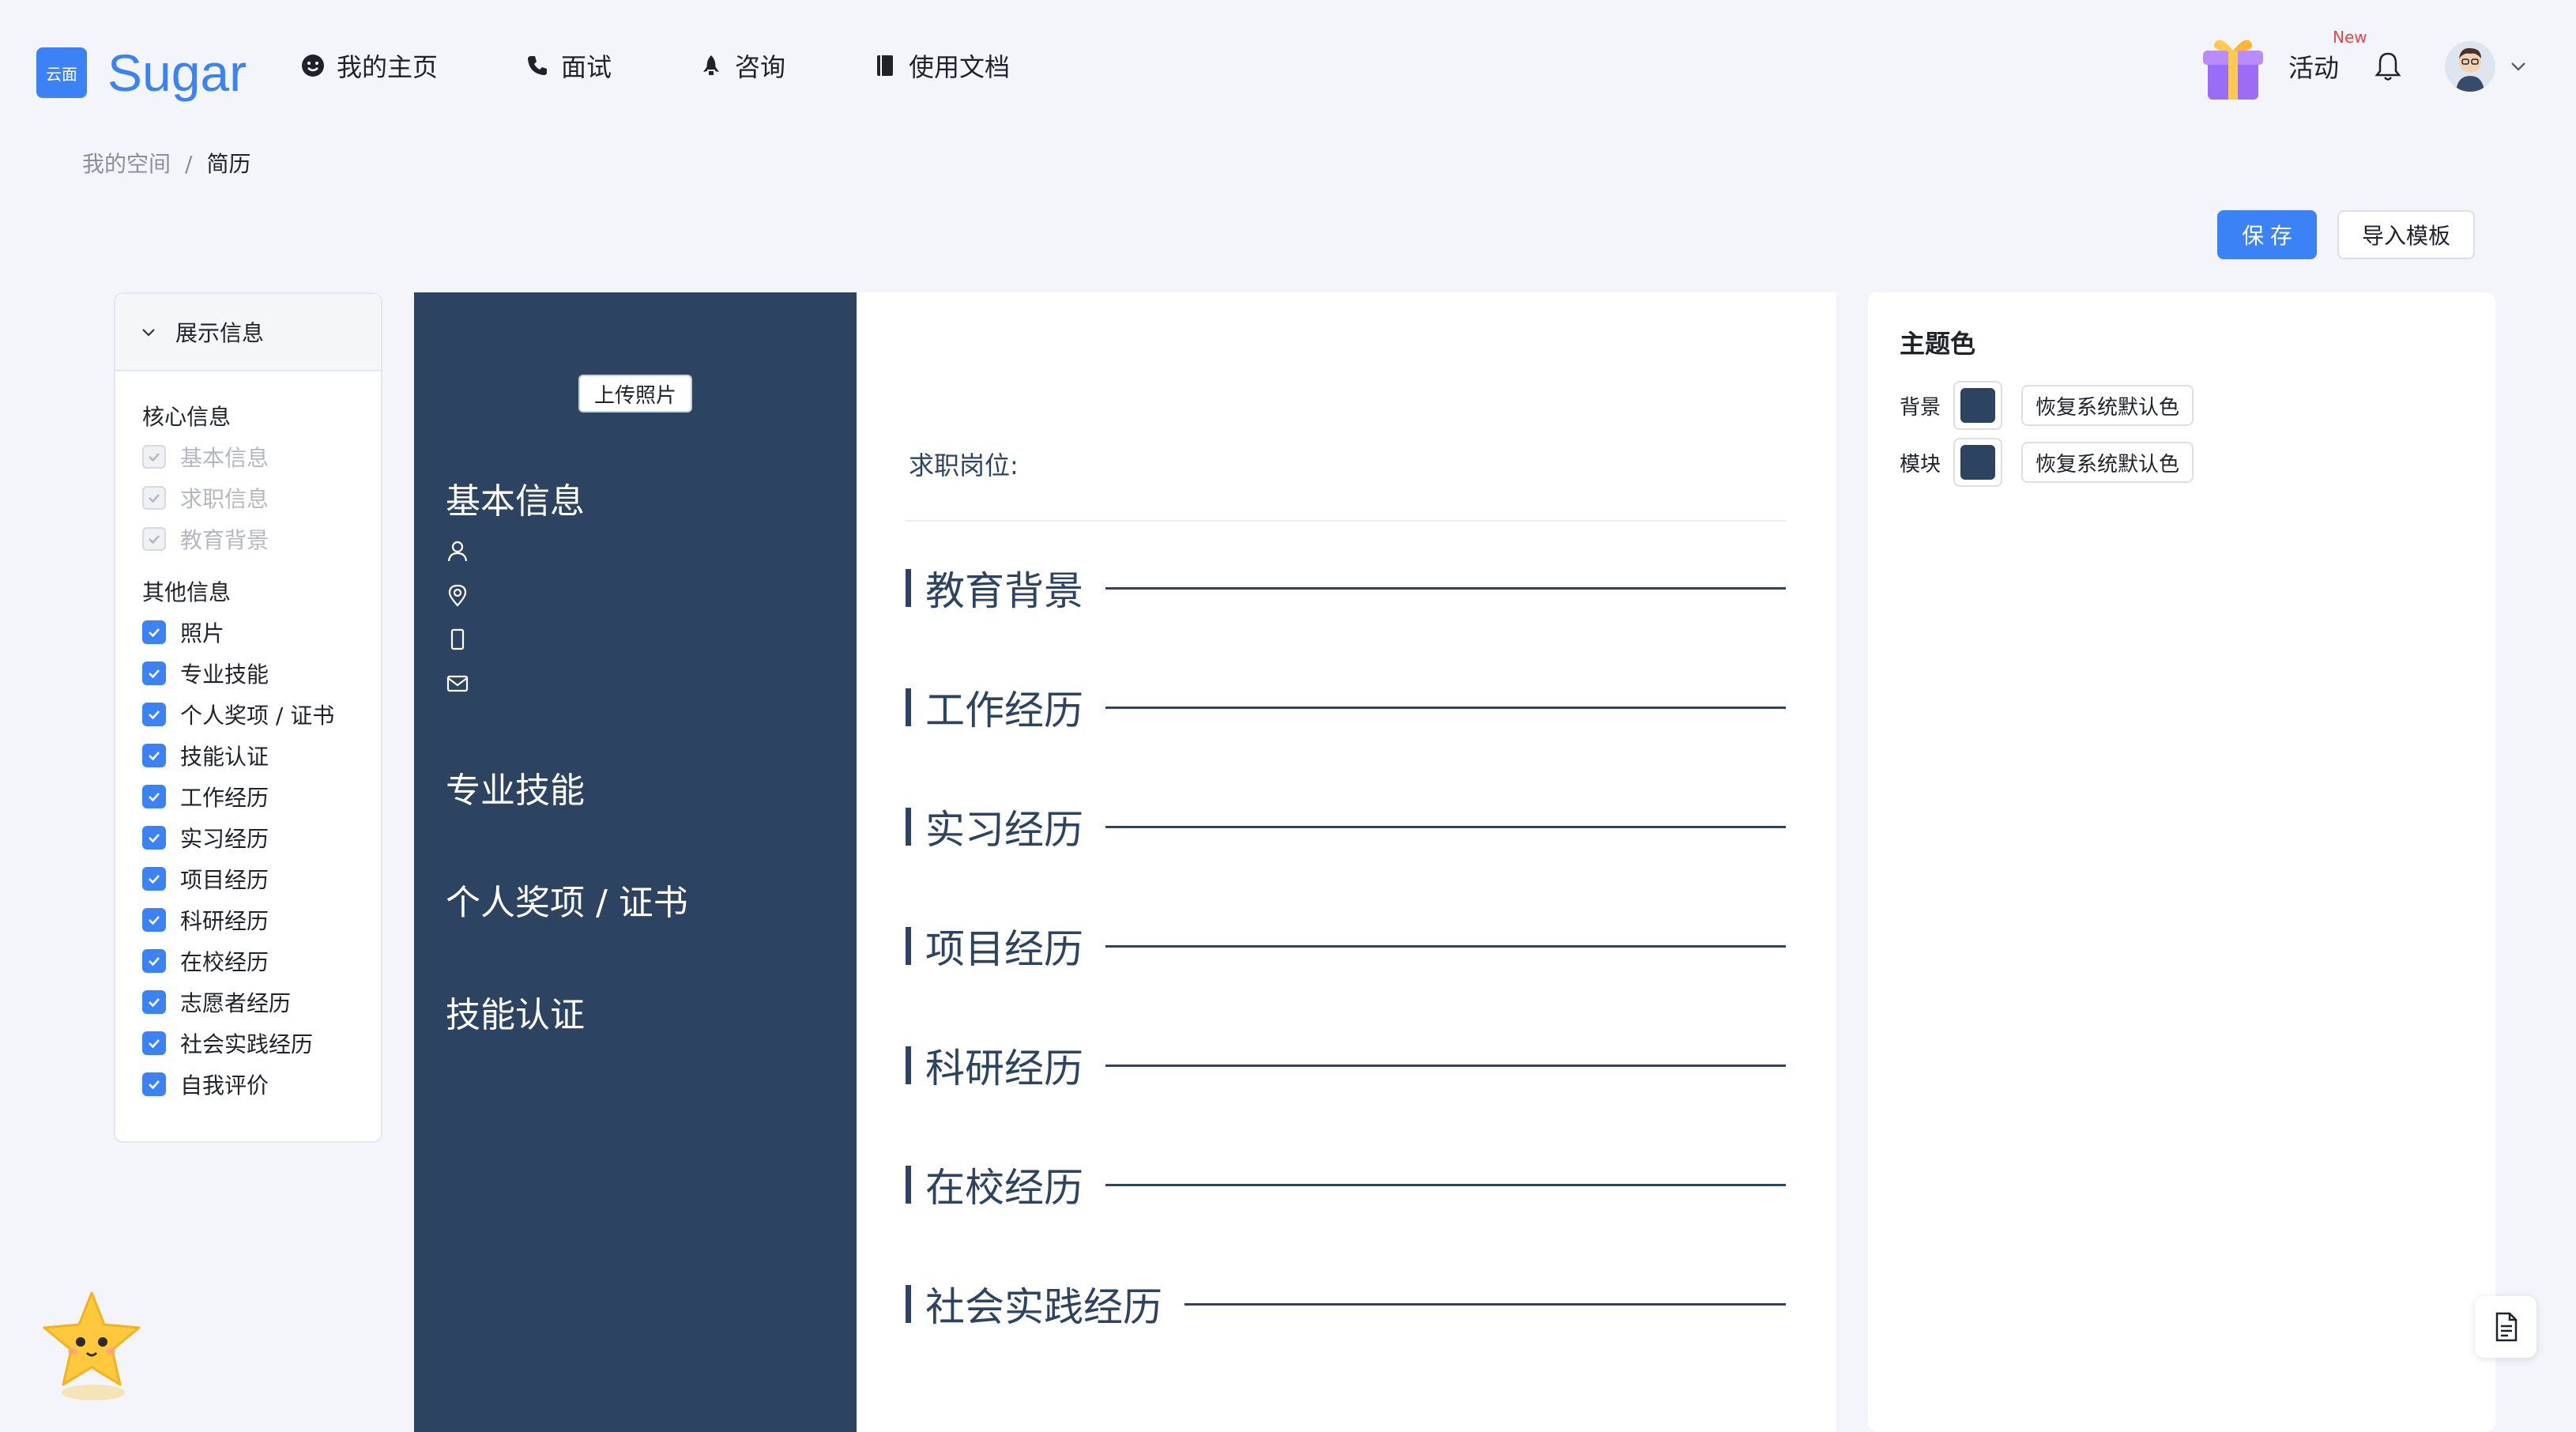  What do you see at coordinates (964, 464) in the screenshot?
I see `job-position-label: 求职岗位:` at bounding box center [964, 464].